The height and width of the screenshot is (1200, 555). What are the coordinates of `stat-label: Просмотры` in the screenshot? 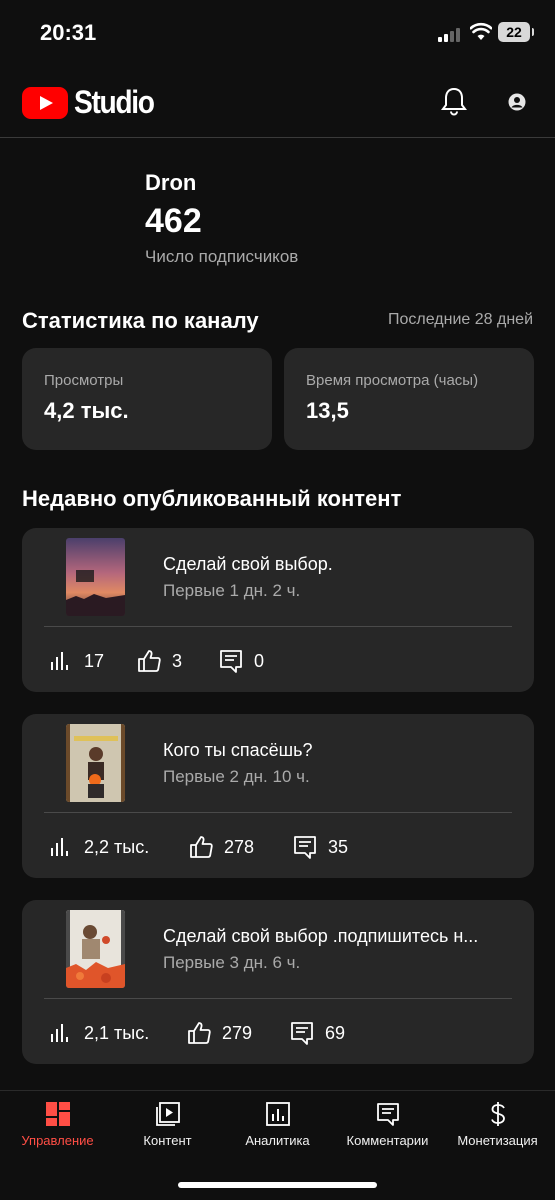 It's located at (84, 380).